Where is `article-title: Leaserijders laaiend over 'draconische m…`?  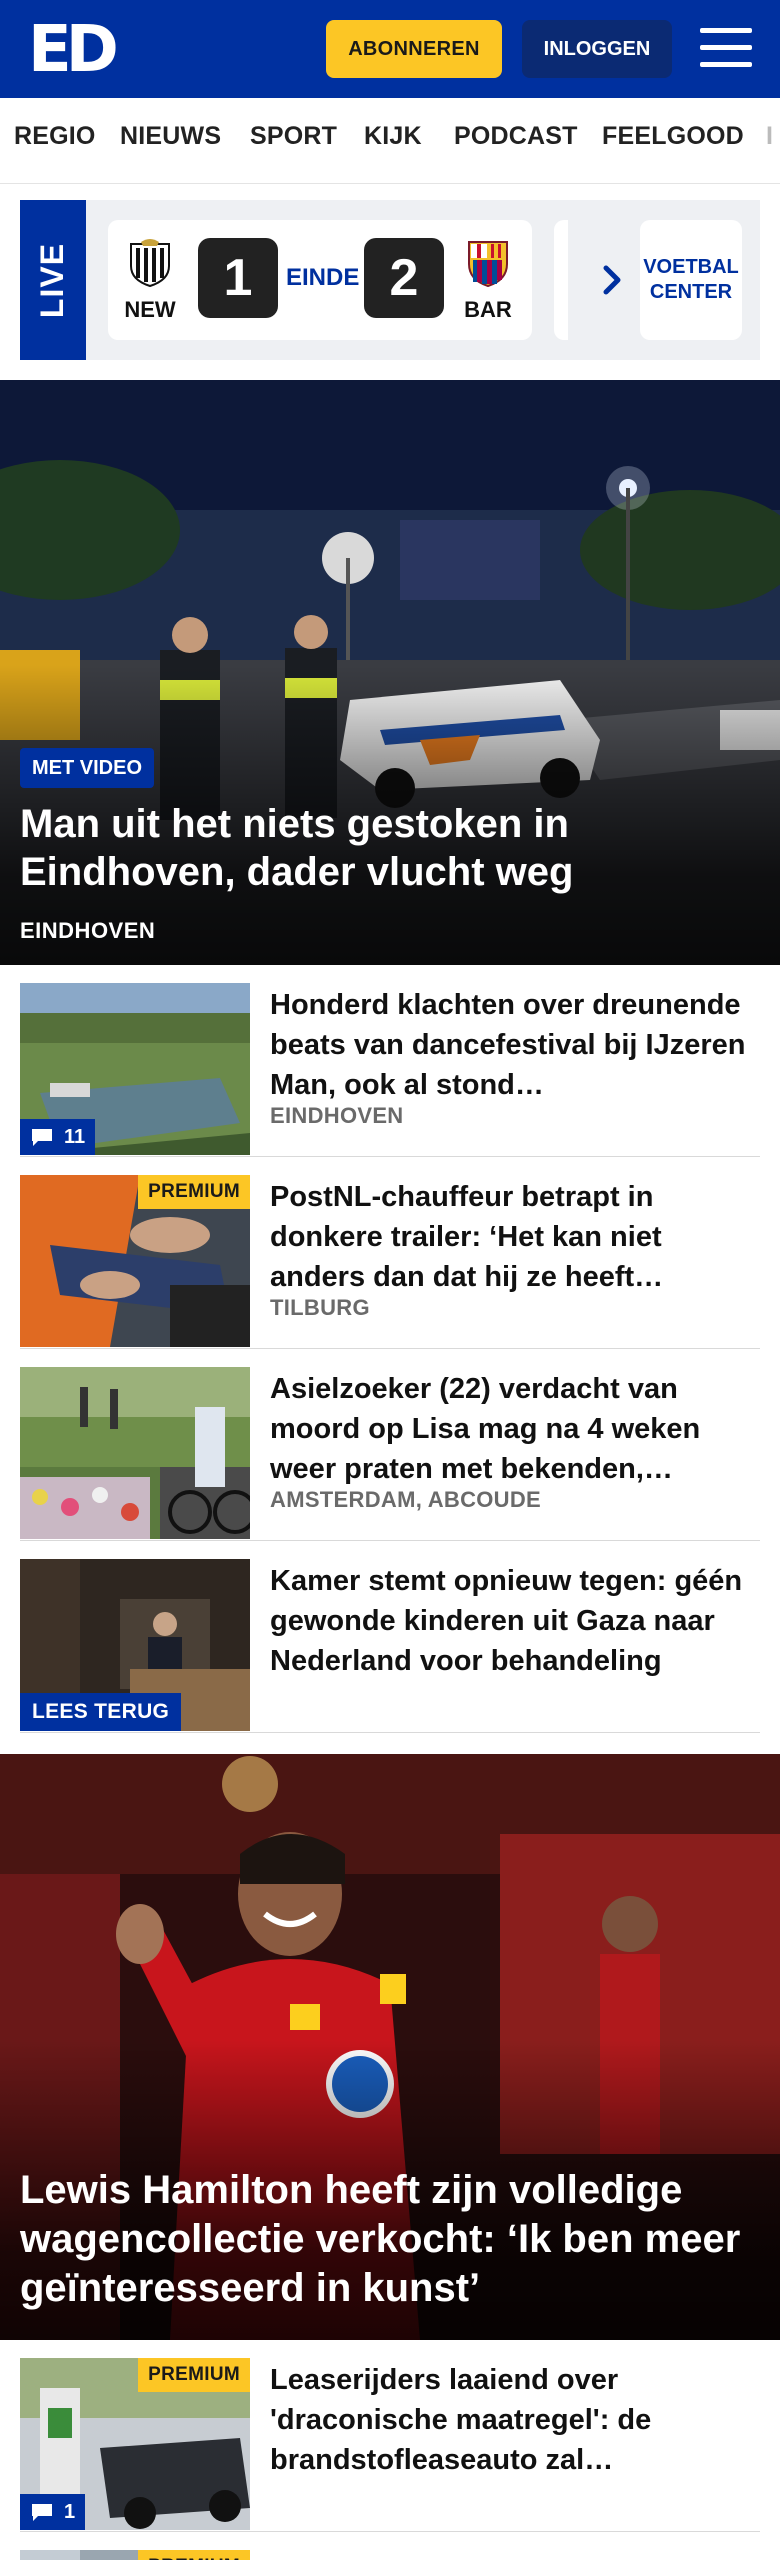
article-title: Leaserijders laaiend over 'draconische m… is located at coordinates (515, 2420).